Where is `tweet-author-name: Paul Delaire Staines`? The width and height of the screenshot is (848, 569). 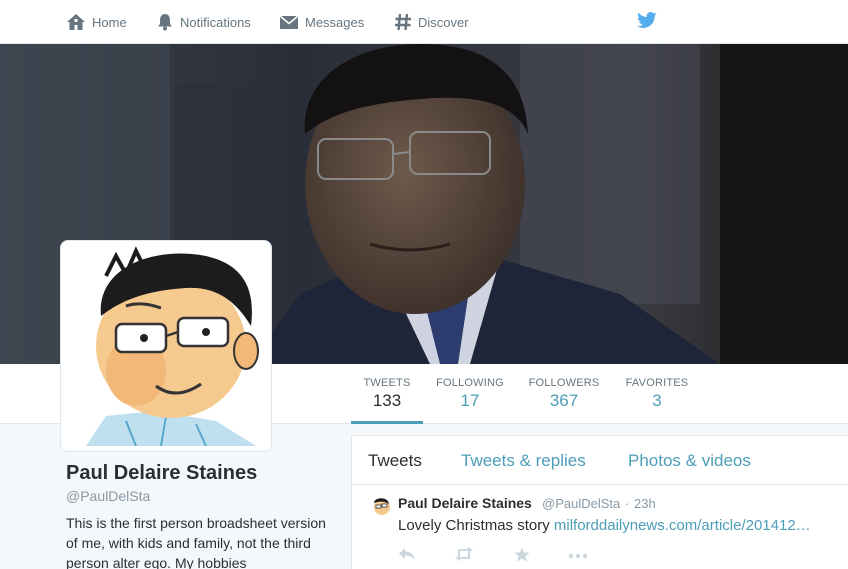
tweet-author-name: Paul Delaire Staines is located at coordinates (465, 503).